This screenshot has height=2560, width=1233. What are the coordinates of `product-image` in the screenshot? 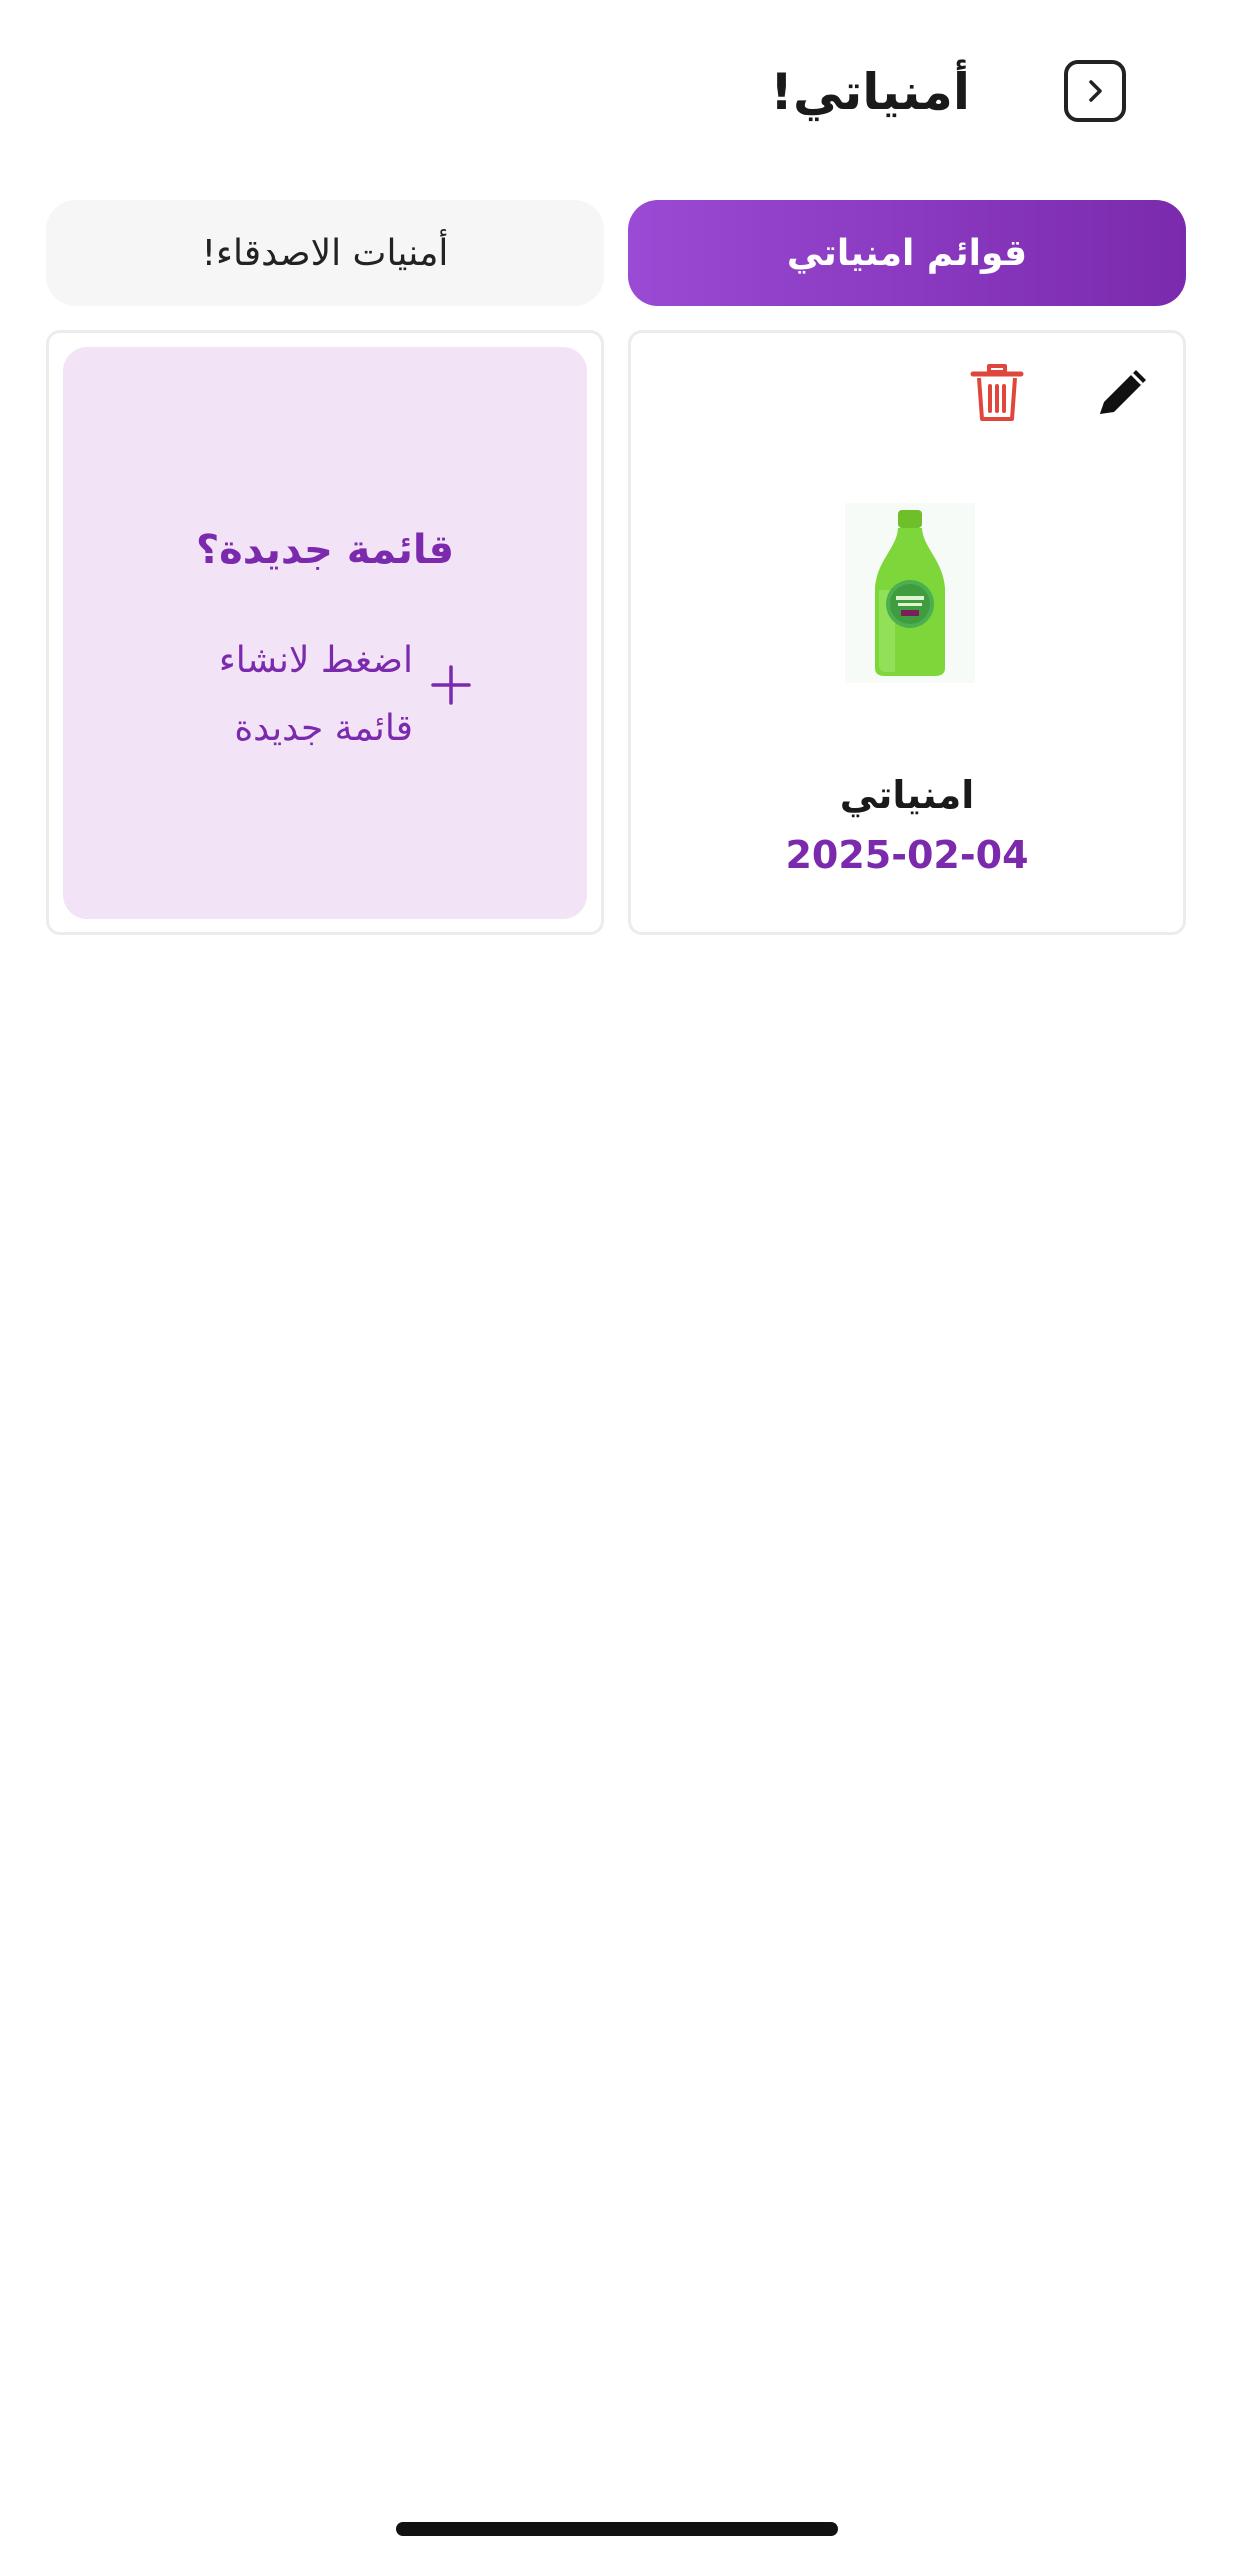 It's located at (910, 593).